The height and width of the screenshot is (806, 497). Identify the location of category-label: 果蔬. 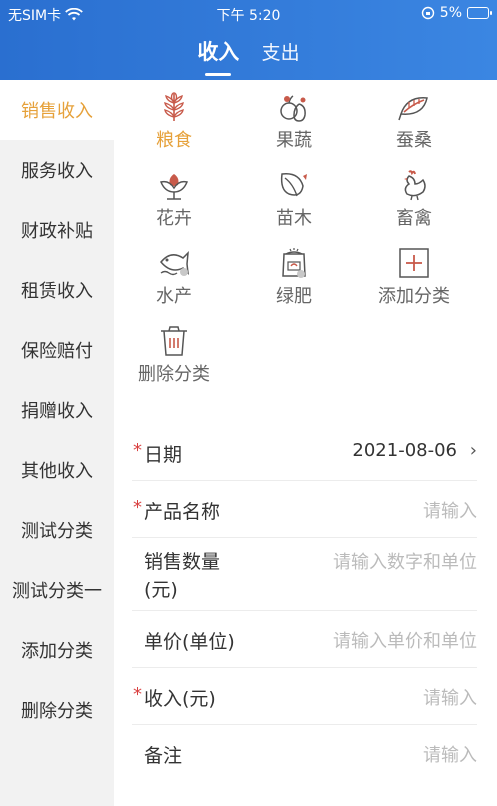
(294, 140).